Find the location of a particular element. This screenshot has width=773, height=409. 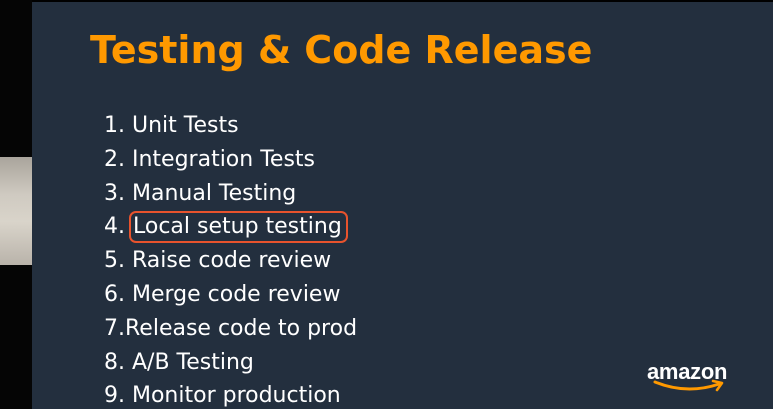

webcam-feed is located at coordinates (16, 211).